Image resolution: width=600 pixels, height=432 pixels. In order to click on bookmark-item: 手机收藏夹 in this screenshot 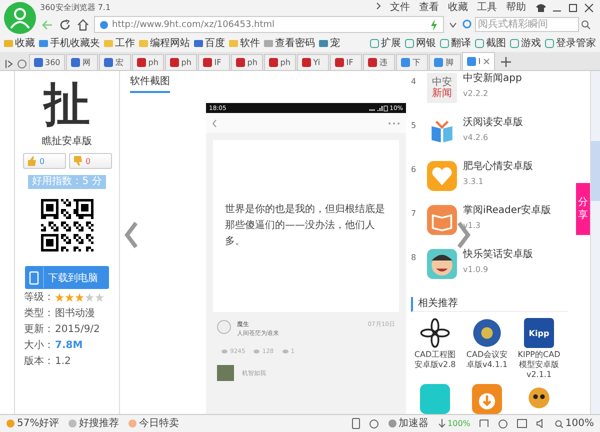, I will do `click(69, 43)`.